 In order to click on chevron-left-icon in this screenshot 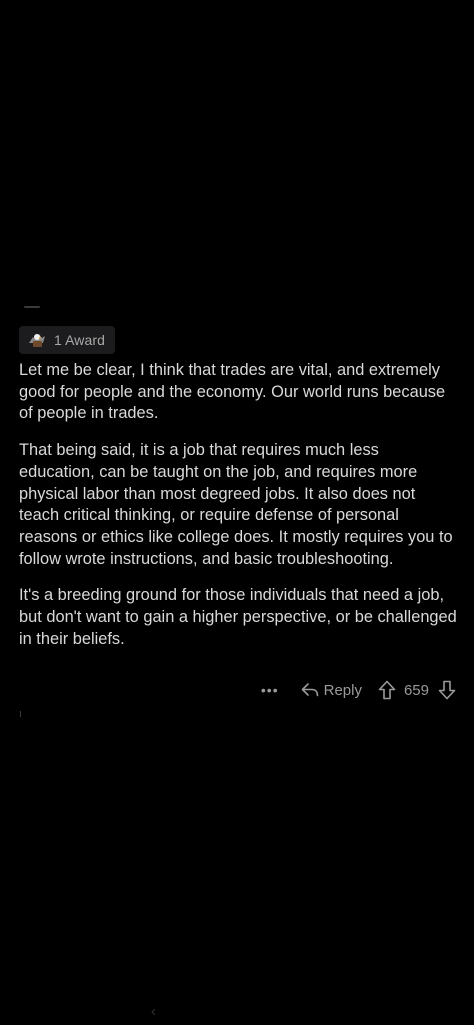, I will do `click(153, 1012)`.